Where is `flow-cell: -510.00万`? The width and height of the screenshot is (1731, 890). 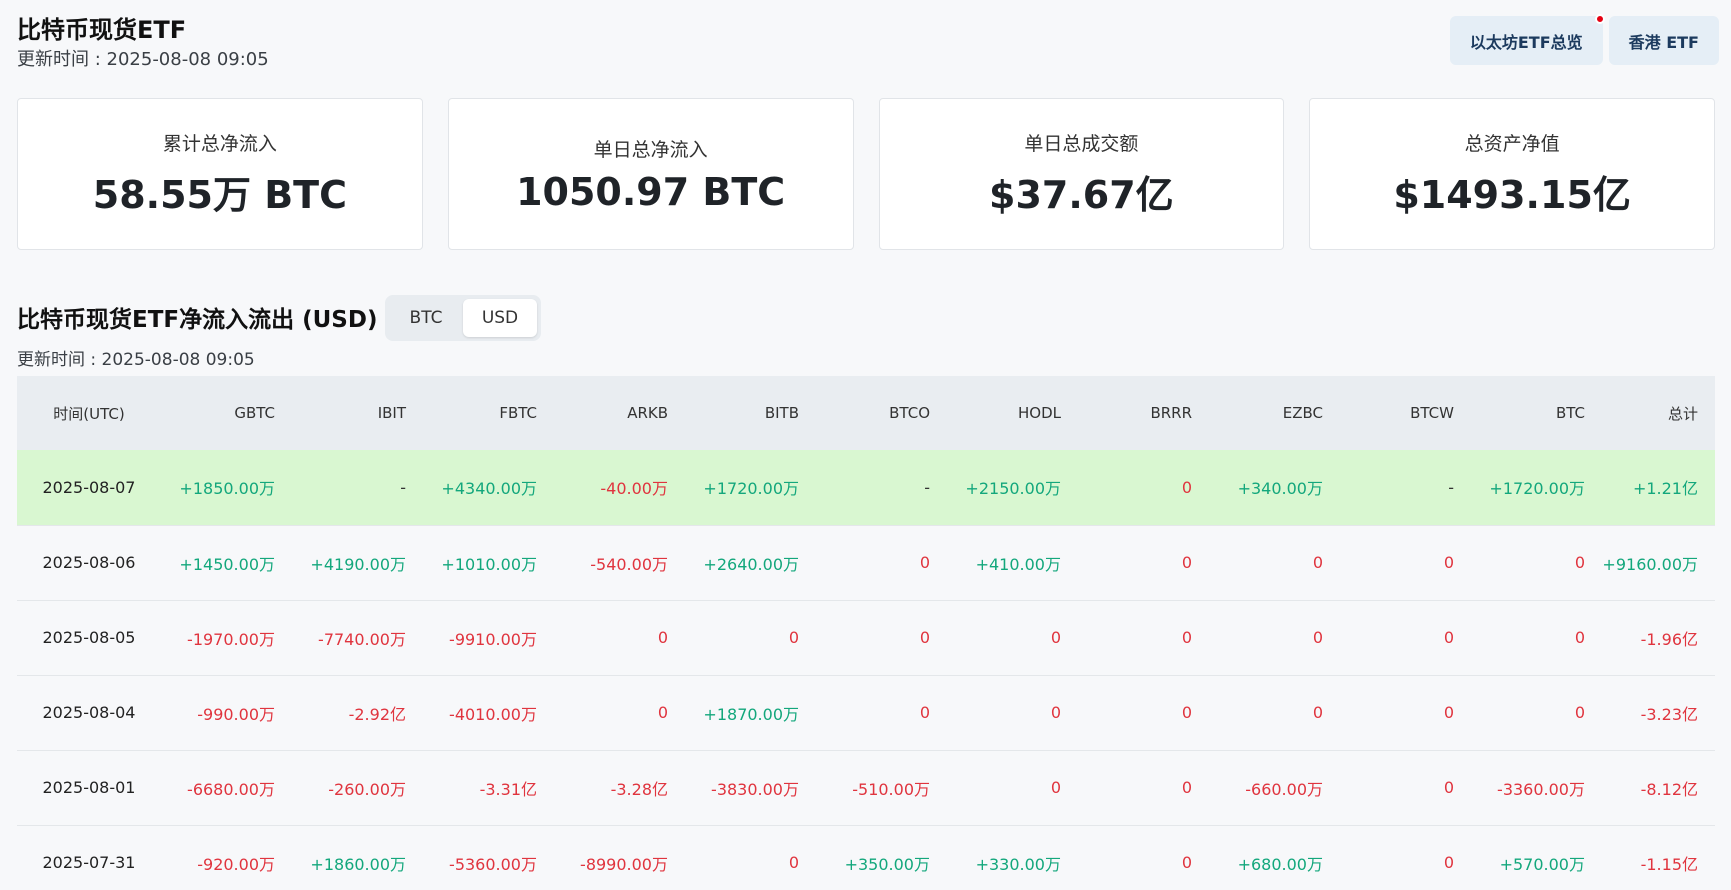
flow-cell: -510.00万 is located at coordinates (881, 788).